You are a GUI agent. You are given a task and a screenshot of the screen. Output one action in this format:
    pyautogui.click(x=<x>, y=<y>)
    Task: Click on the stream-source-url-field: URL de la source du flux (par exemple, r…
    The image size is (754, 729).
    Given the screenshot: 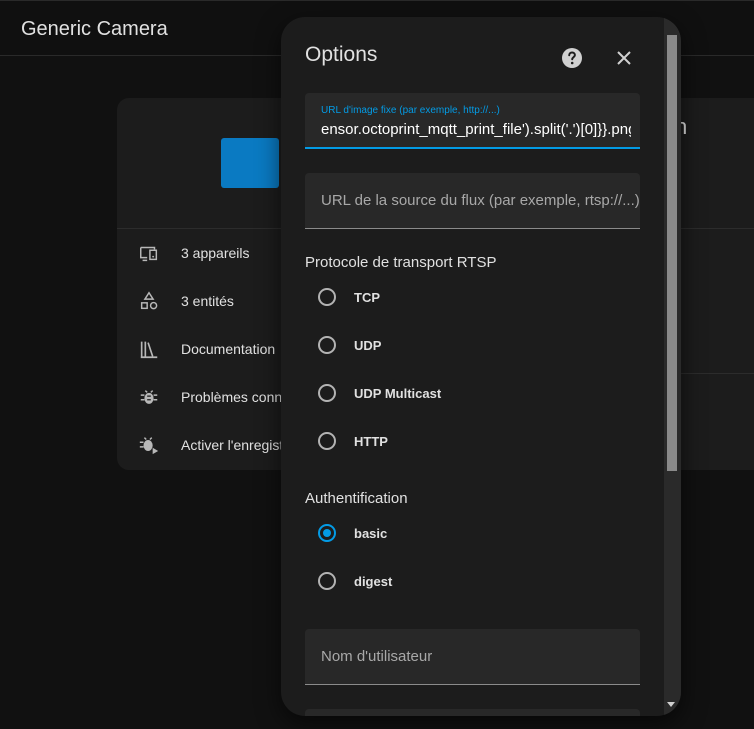 What is the action you would take?
    pyautogui.click(x=472, y=201)
    